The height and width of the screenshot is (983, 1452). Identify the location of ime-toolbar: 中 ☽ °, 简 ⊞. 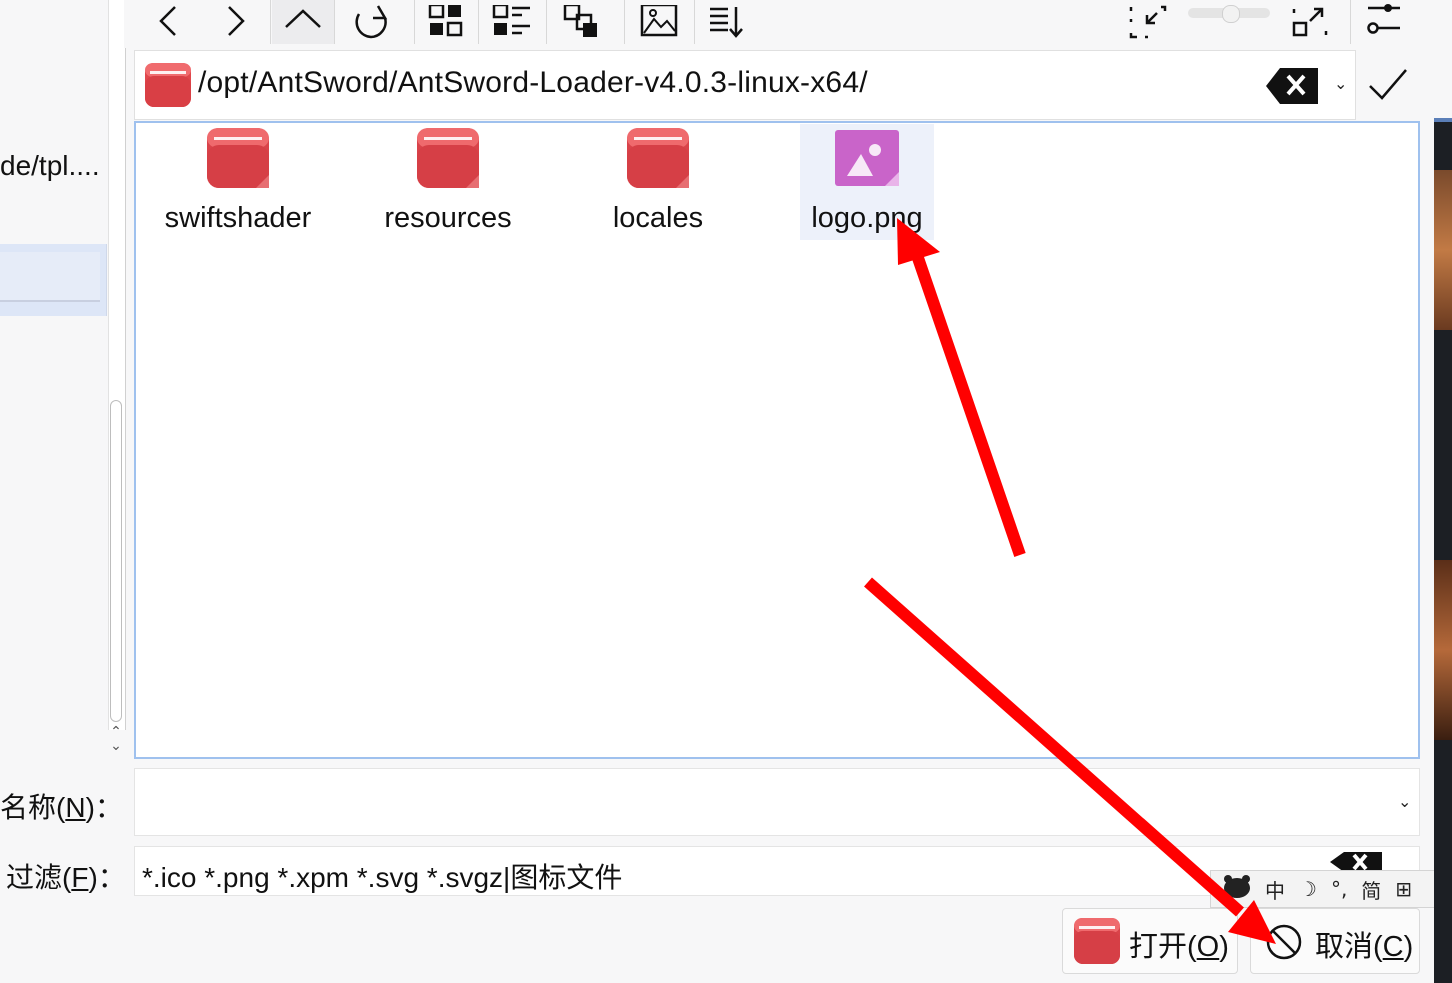
(1331, 889).